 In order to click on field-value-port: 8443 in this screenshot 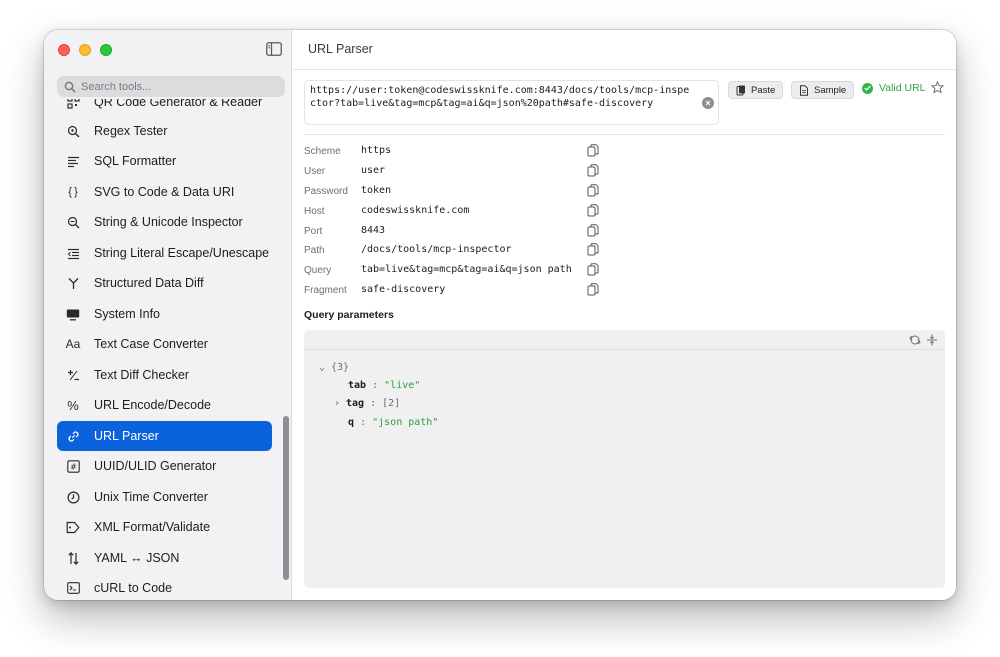, I will do `click(373, 230)`.